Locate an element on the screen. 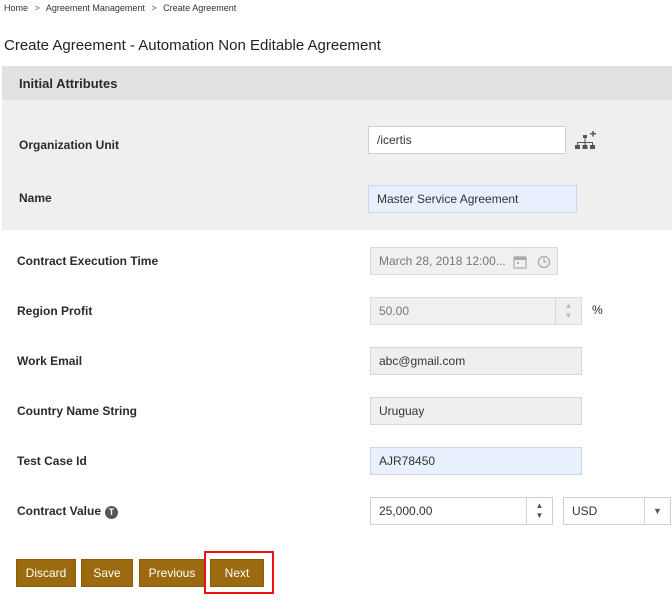 The height and width of the screenshot is (600, 672). org-unit-field: /icertis is located at coordinates (467, 140).